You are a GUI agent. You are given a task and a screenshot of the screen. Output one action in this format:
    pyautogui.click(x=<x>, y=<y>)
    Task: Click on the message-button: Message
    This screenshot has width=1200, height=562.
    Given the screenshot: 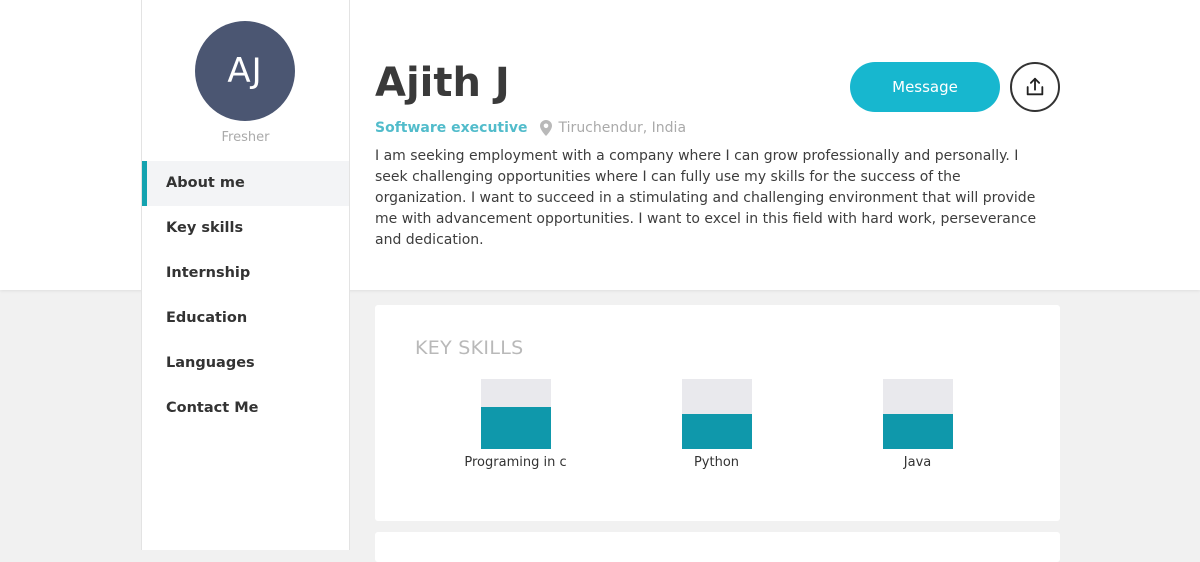 What is the action you would take?
    pyautogui.click(x=925, y=87)
    